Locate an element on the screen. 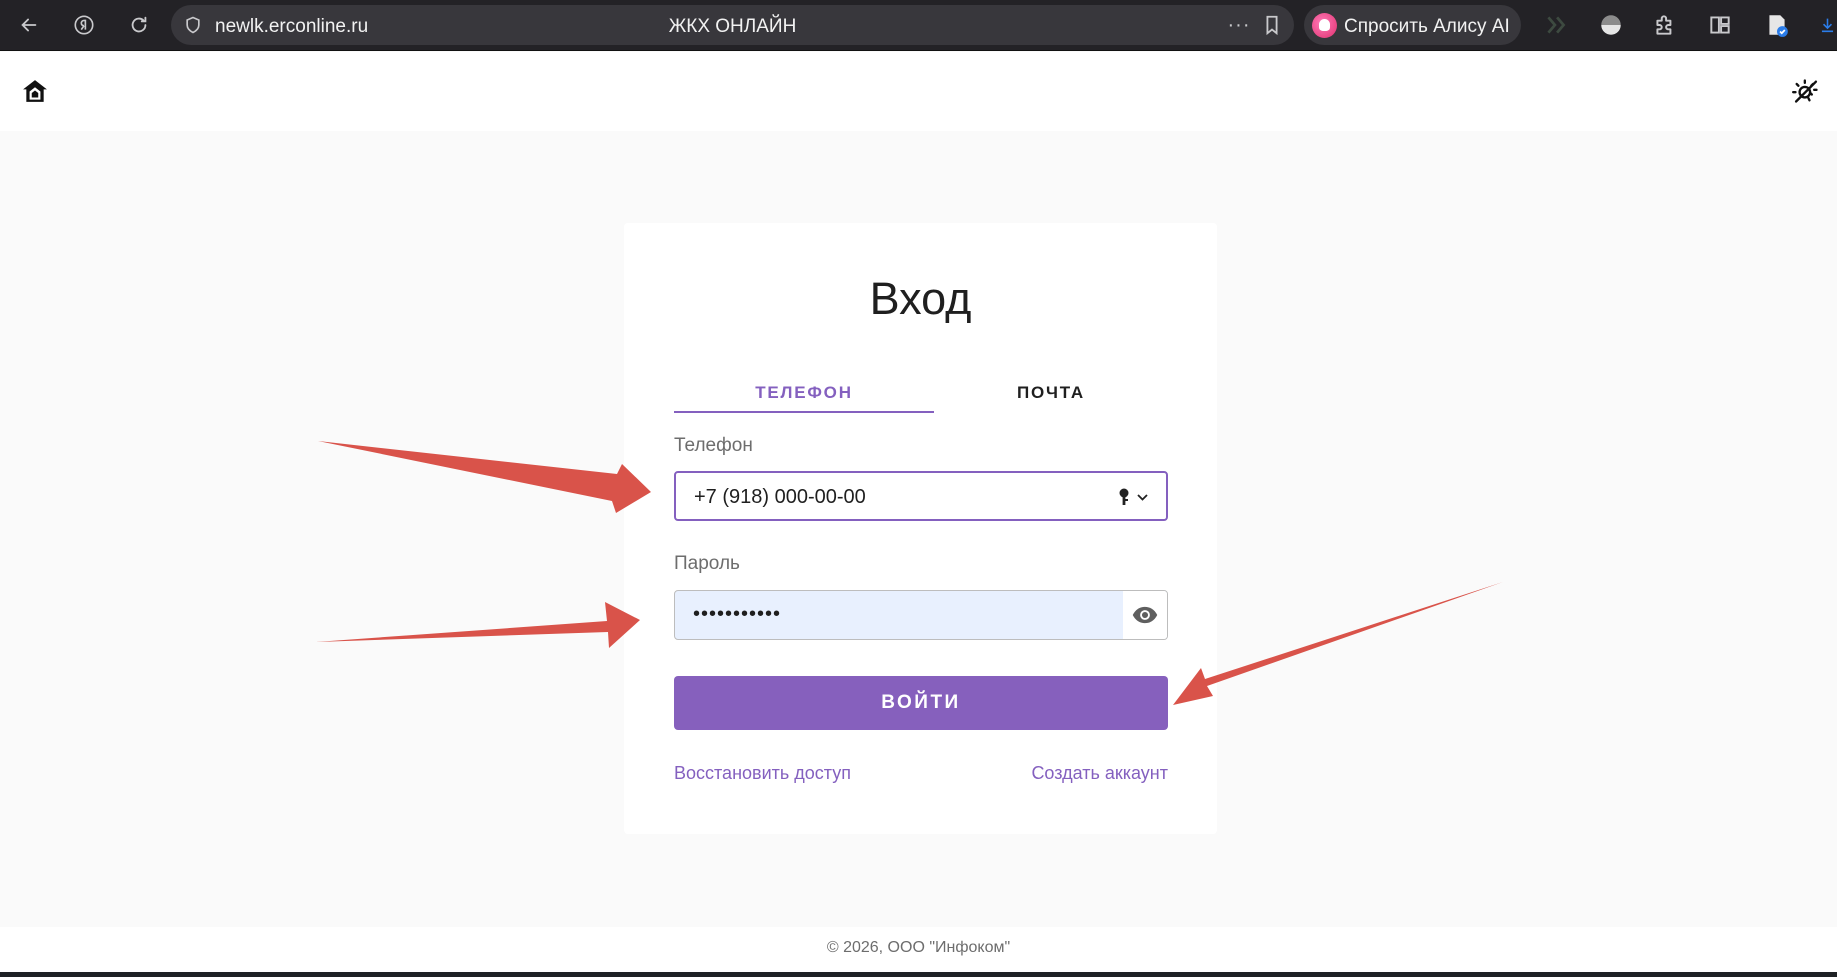  phone-value: +7 (918) 000-00-00 is located at coordinates (780, 497).